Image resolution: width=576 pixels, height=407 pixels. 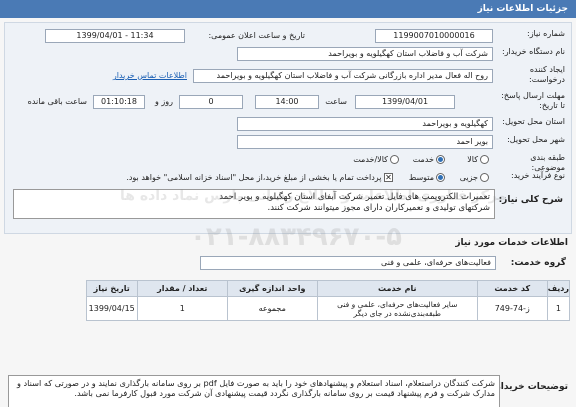 I want to click on services-section-title: اطلاعات خدمات مورد نیاز, so click(x=511, y=243).